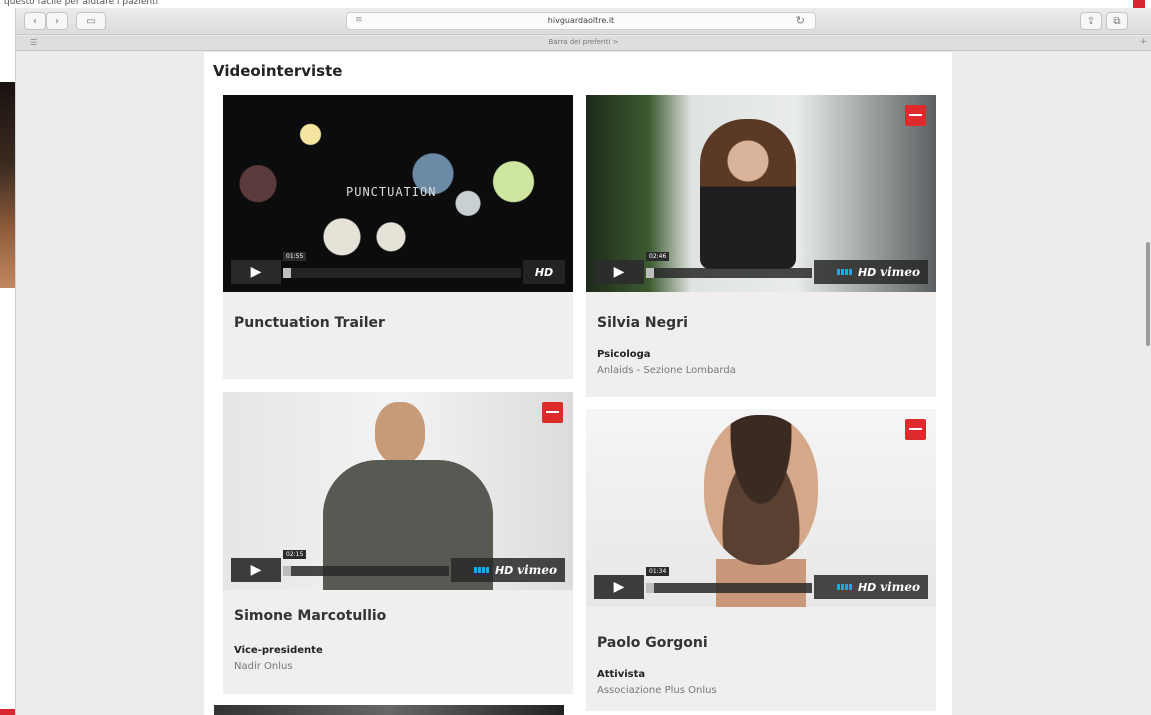 The height and width of the screenshot is (715, 1151). I want to click on chevron-left-icon: ‹, so click(35, 21).